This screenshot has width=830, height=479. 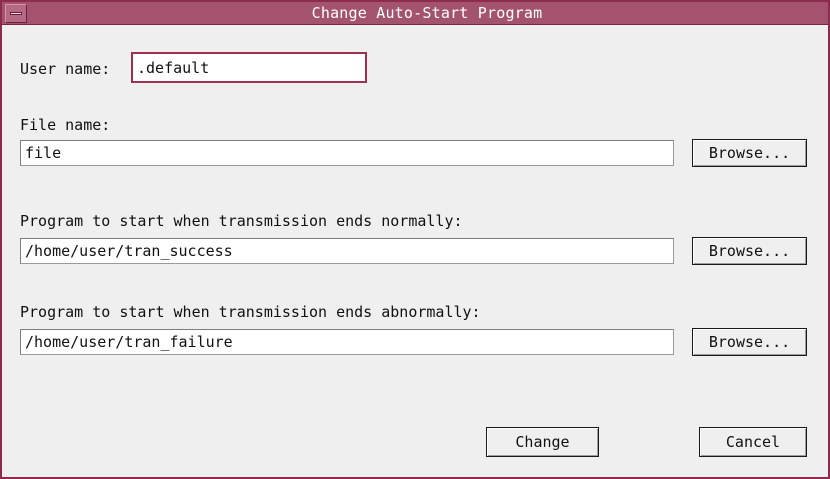 What do you see at coordinates (753, 442) in the screenshot?
I see `cancel-button: Cancel` at bounding box center [753, 442].